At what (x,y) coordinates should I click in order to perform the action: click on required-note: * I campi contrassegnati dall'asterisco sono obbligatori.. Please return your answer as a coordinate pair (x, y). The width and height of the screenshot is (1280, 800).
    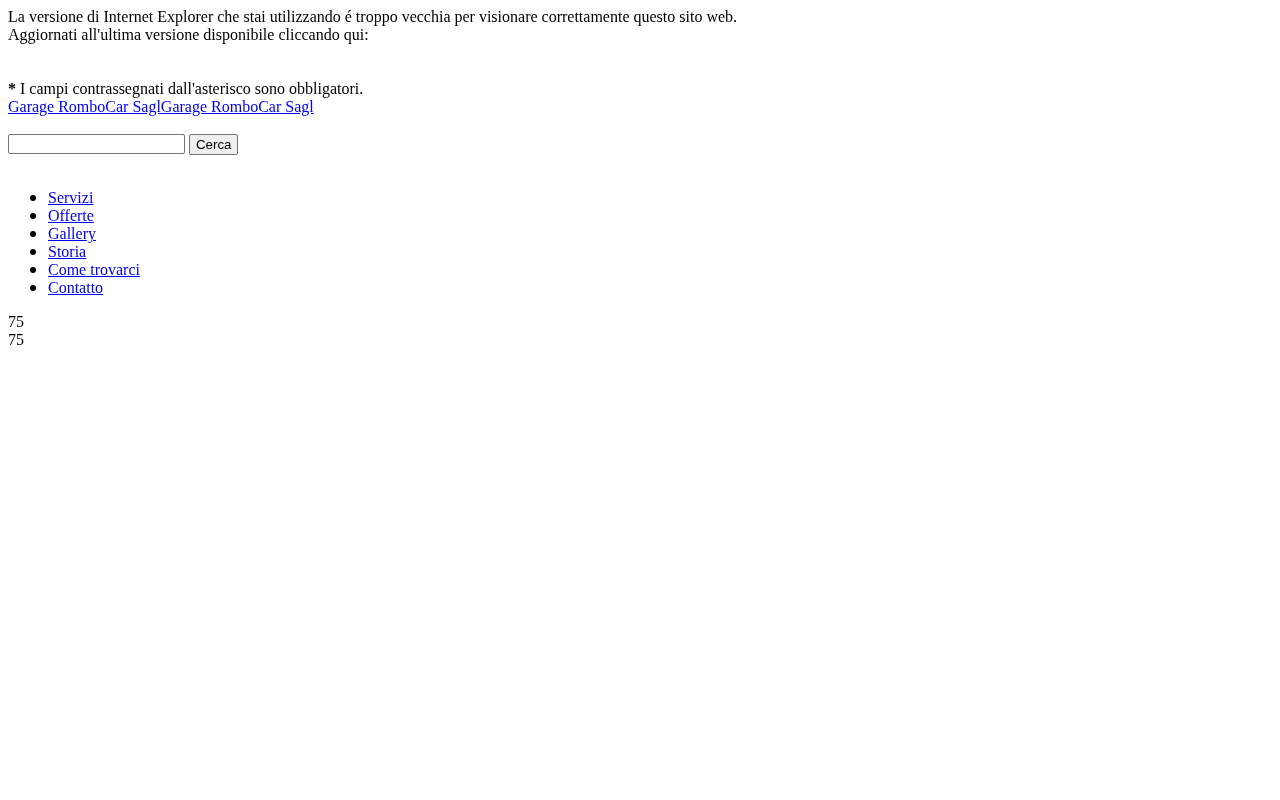
    Looking at the image, I should click on (186, 88).